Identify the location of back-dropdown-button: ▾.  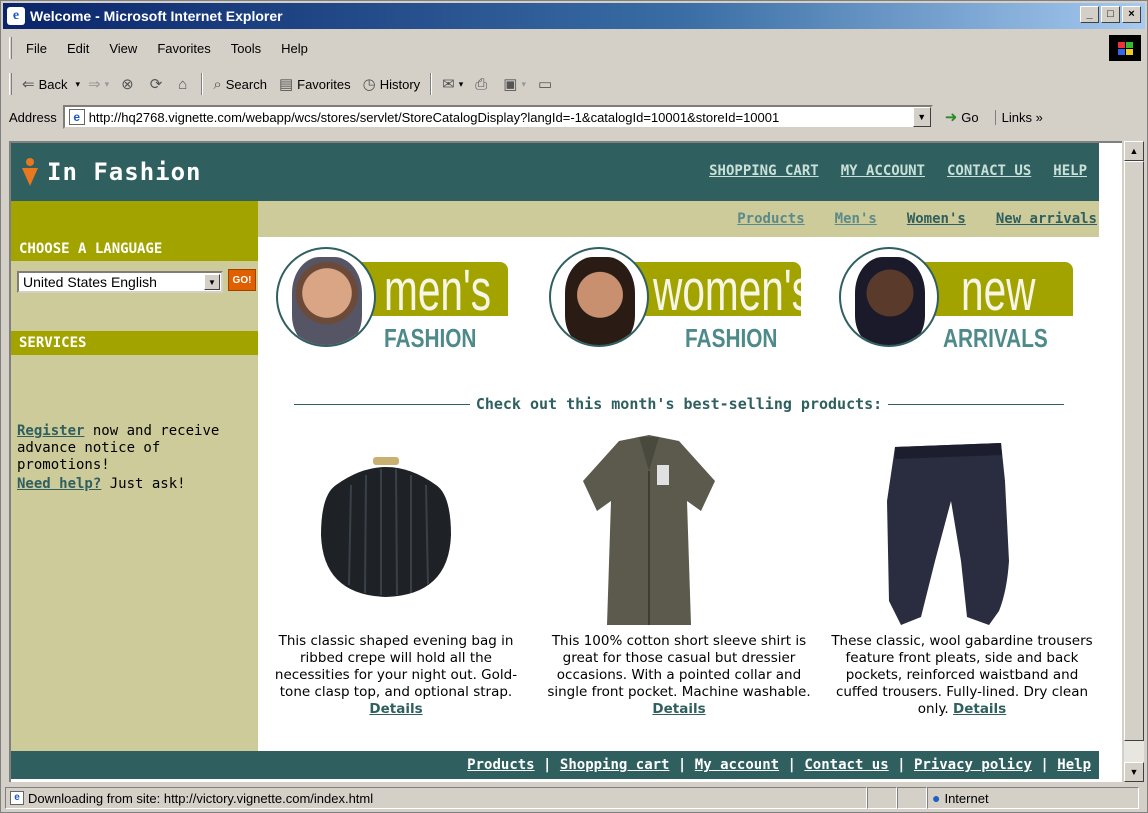
(77, 84).